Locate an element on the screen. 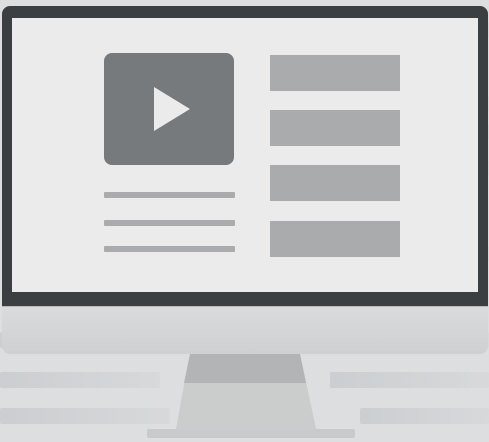  video-thumbnail is located at coordinates (169, 109).